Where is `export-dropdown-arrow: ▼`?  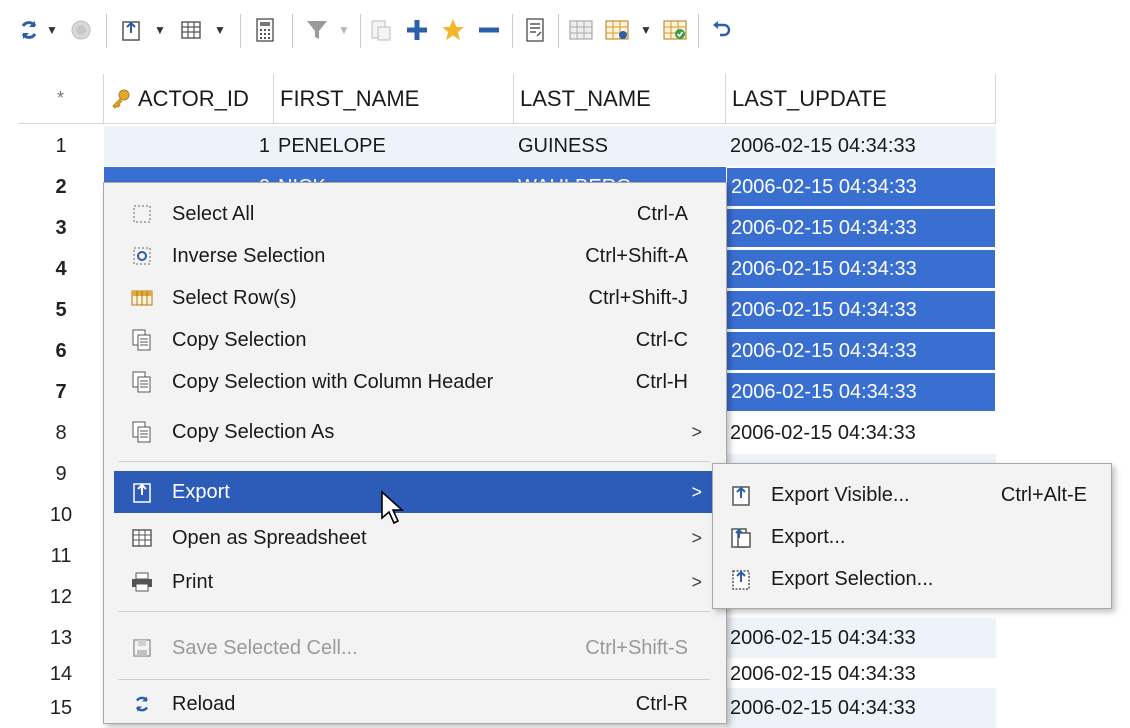 export-dropdown-arrow: ▼ is located at coordinates (160, 30).